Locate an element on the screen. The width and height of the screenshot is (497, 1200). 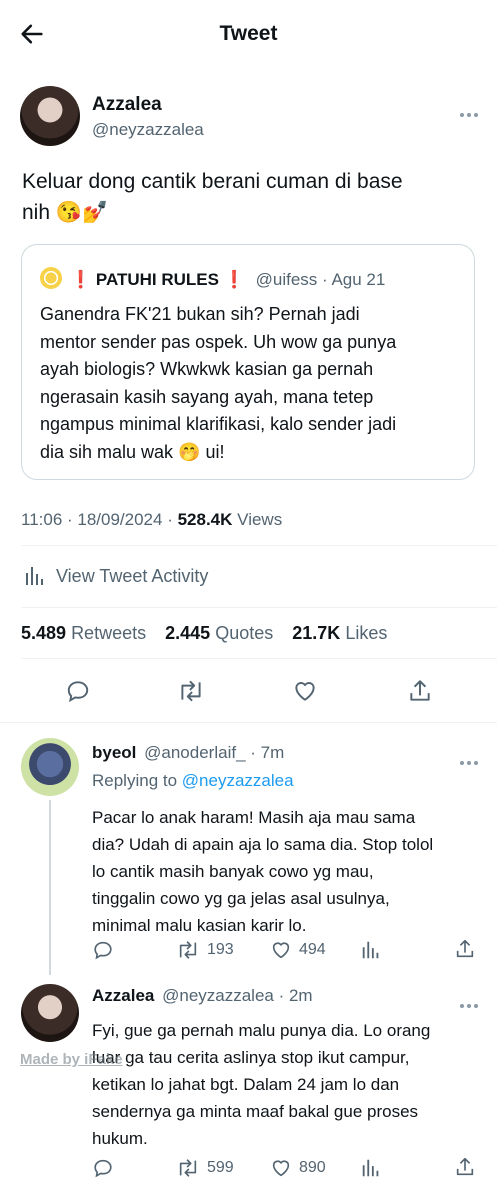
quote-date: · Agu 21 is located at coordinates (354, 279).